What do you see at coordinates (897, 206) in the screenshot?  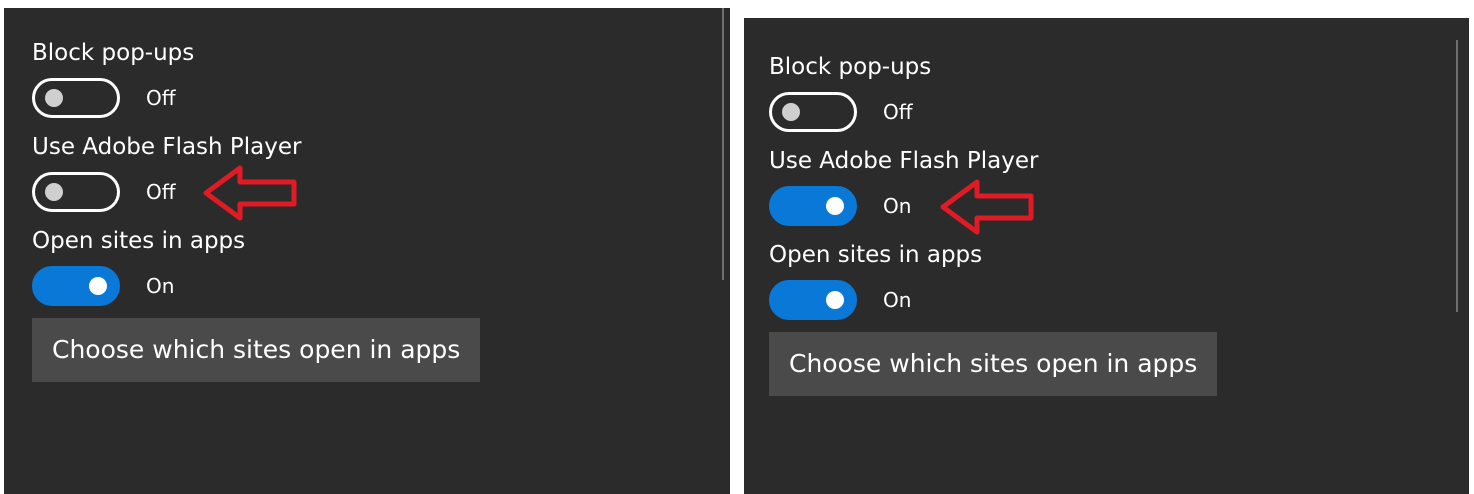 I see `flash-player-state: On` at bounding box center [897, 206].